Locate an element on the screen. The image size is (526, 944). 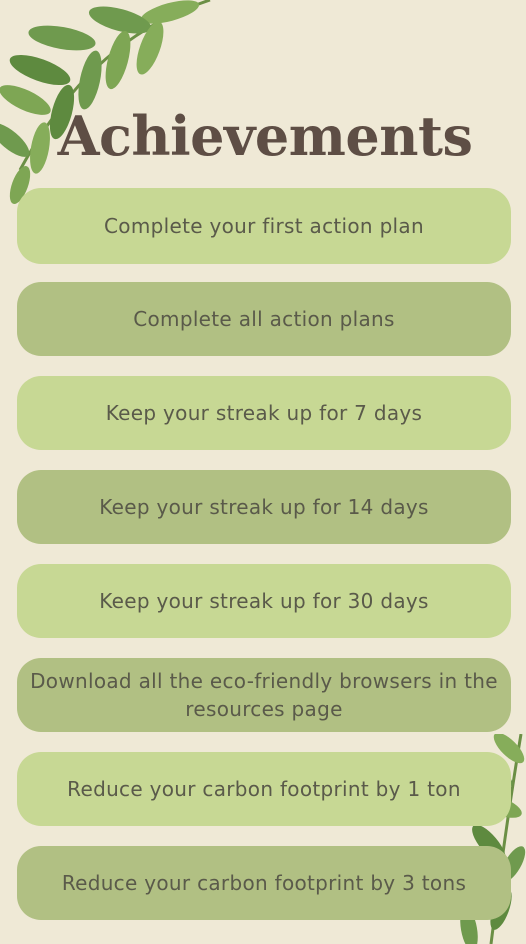
page-title: Achievements is located at coordinates (265, 136).